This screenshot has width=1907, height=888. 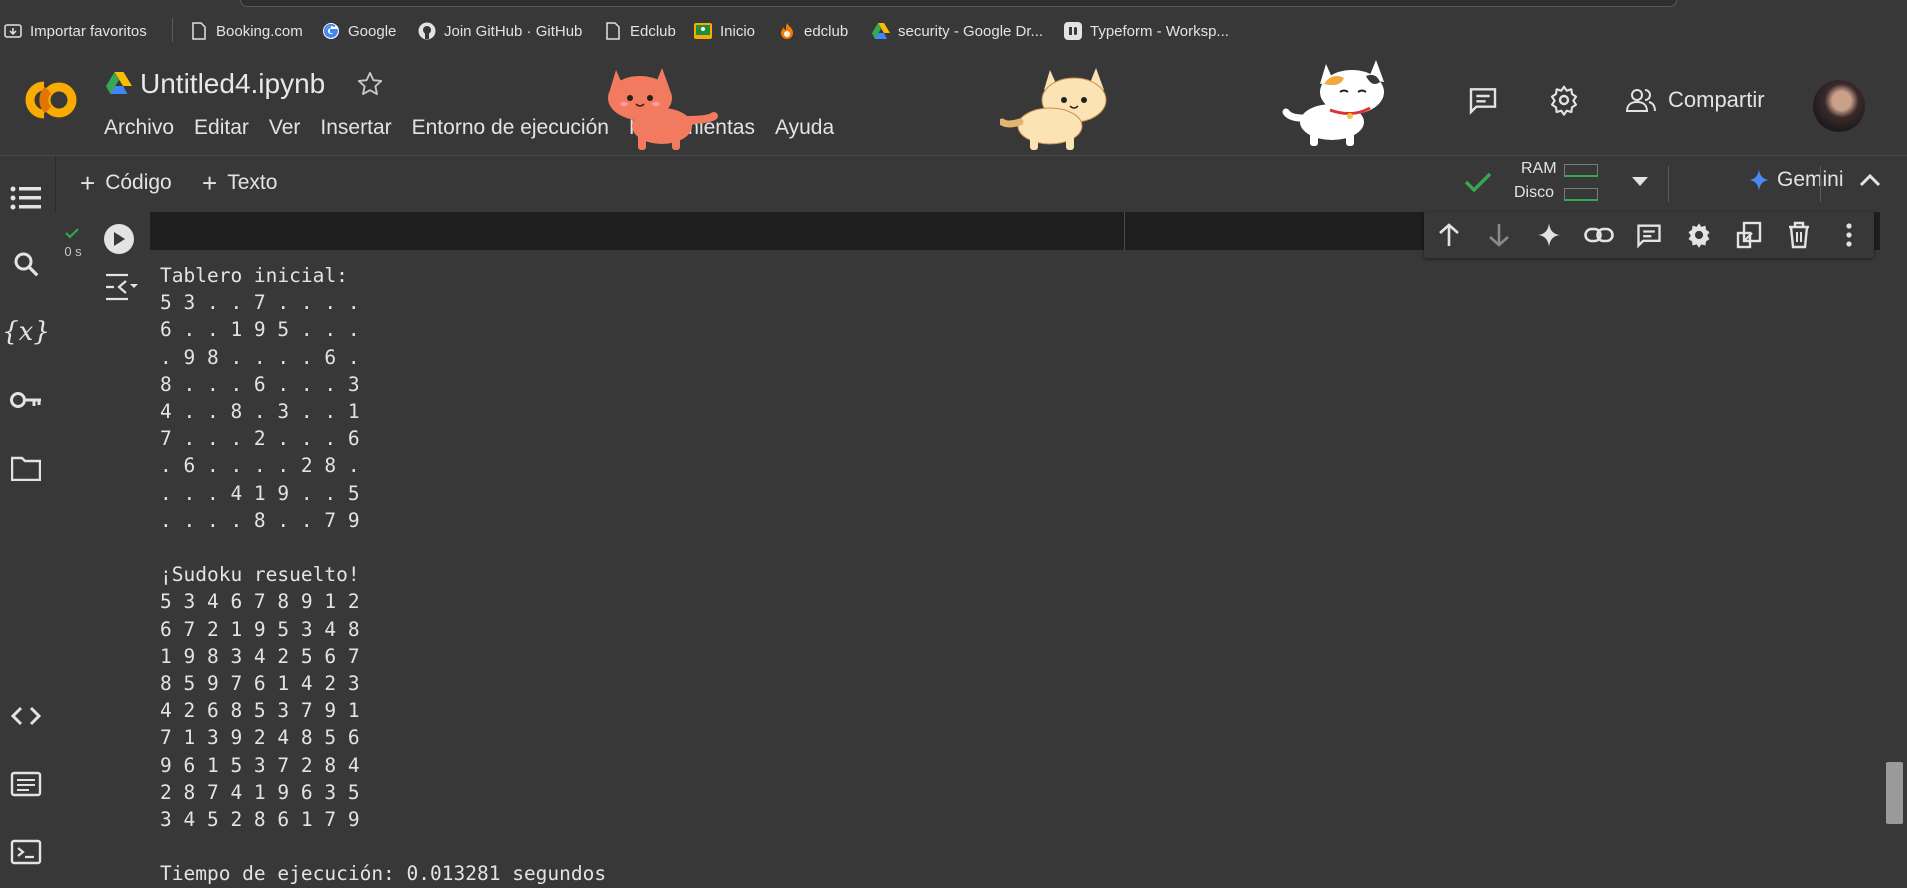 What do you see at coordinates (221, 128) in the screenshot?
I see `menu-editar: Editar` at bounding box center [221, 128].